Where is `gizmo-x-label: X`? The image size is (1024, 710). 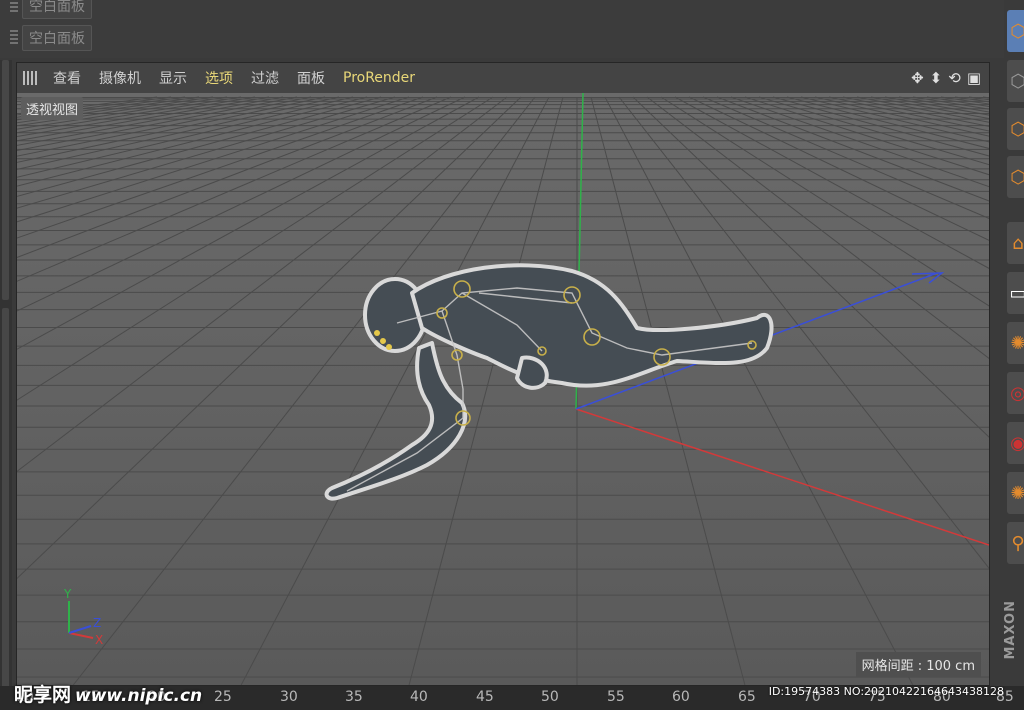
gizmo-x-label: X is located at coordinates (99, 640).